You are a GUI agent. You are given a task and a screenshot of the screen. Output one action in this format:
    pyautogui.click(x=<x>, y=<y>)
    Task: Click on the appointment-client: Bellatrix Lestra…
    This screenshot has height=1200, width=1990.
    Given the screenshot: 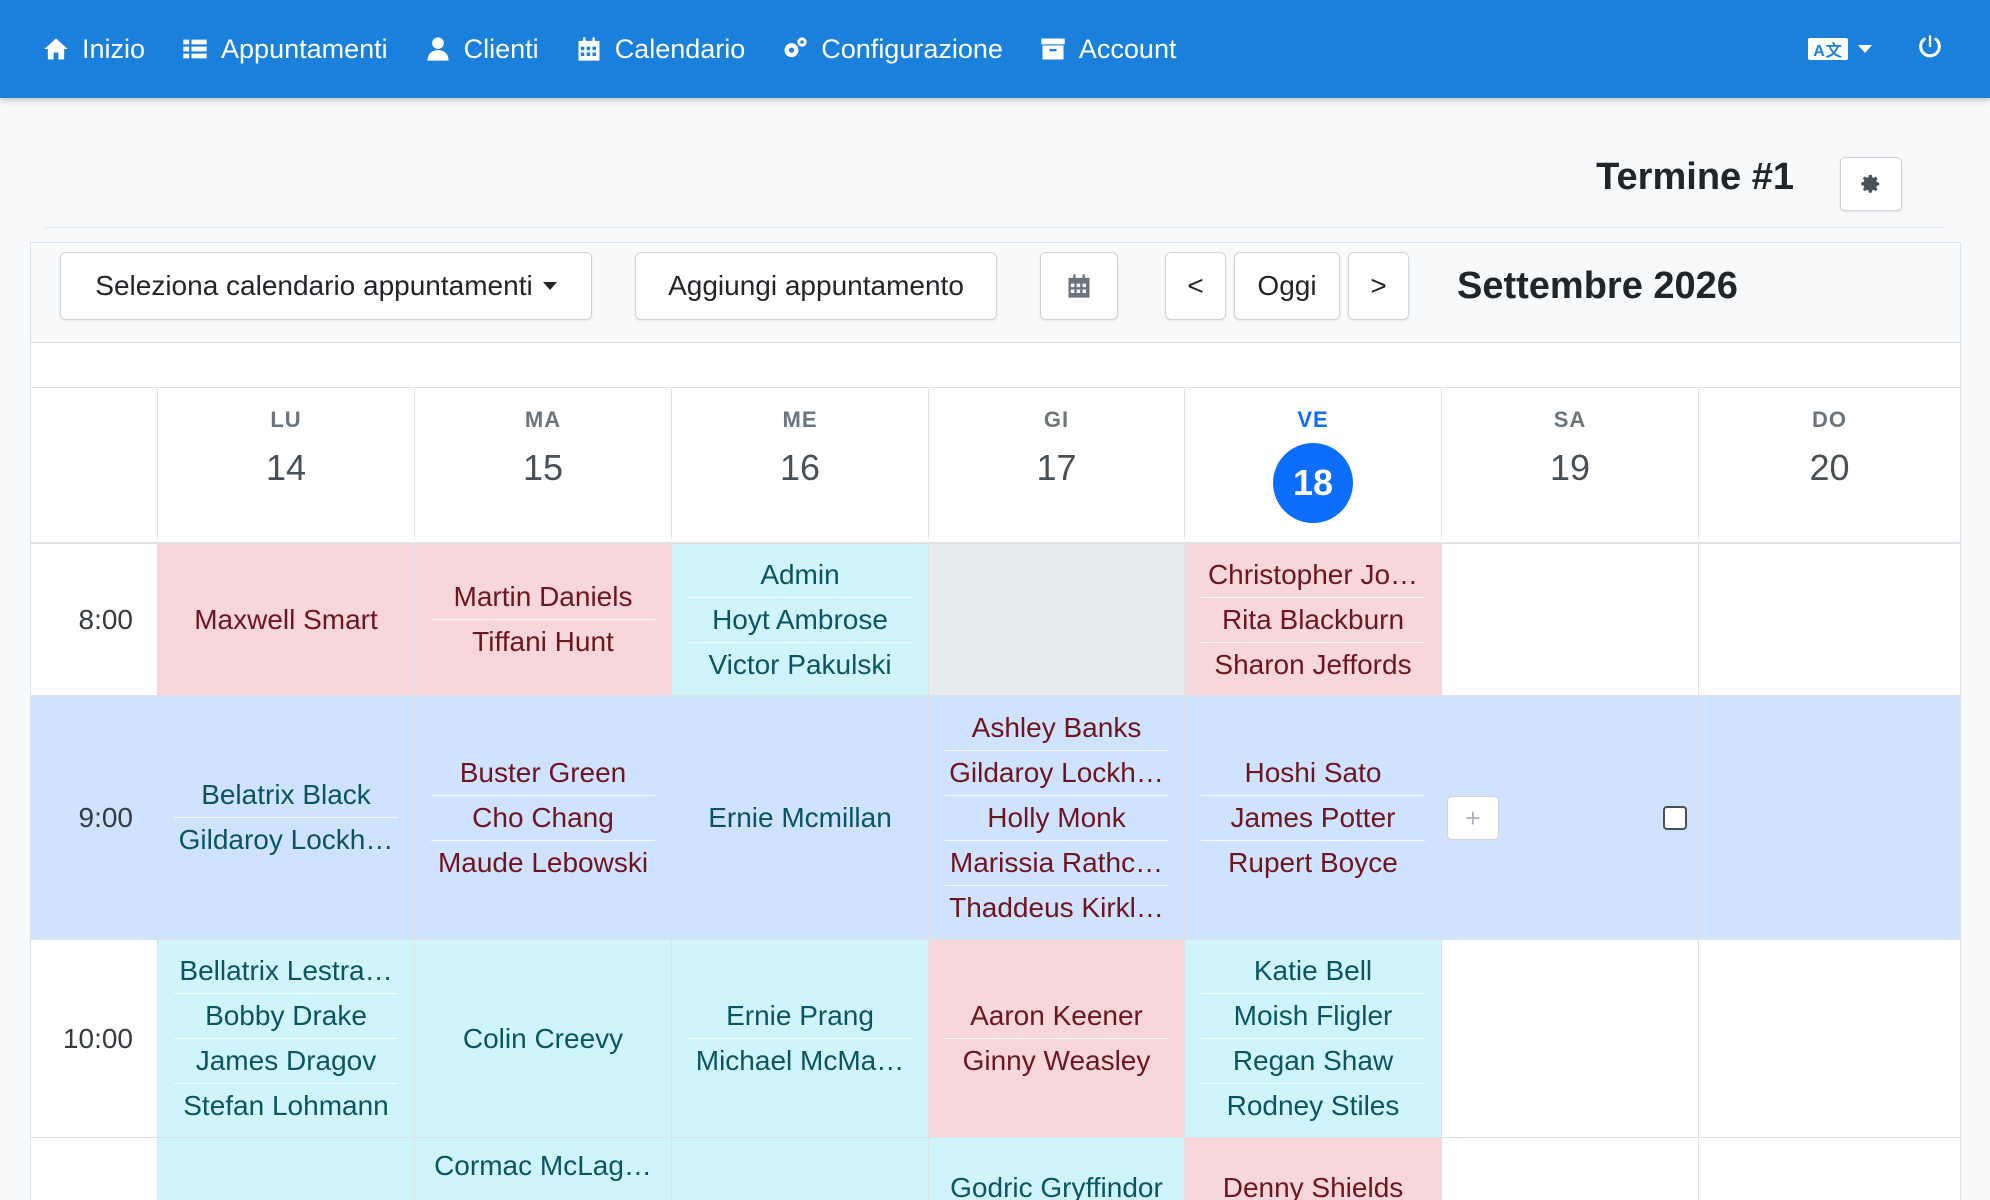 What is the action you would take?
    pyautogui.click(x=286, y=971)
    